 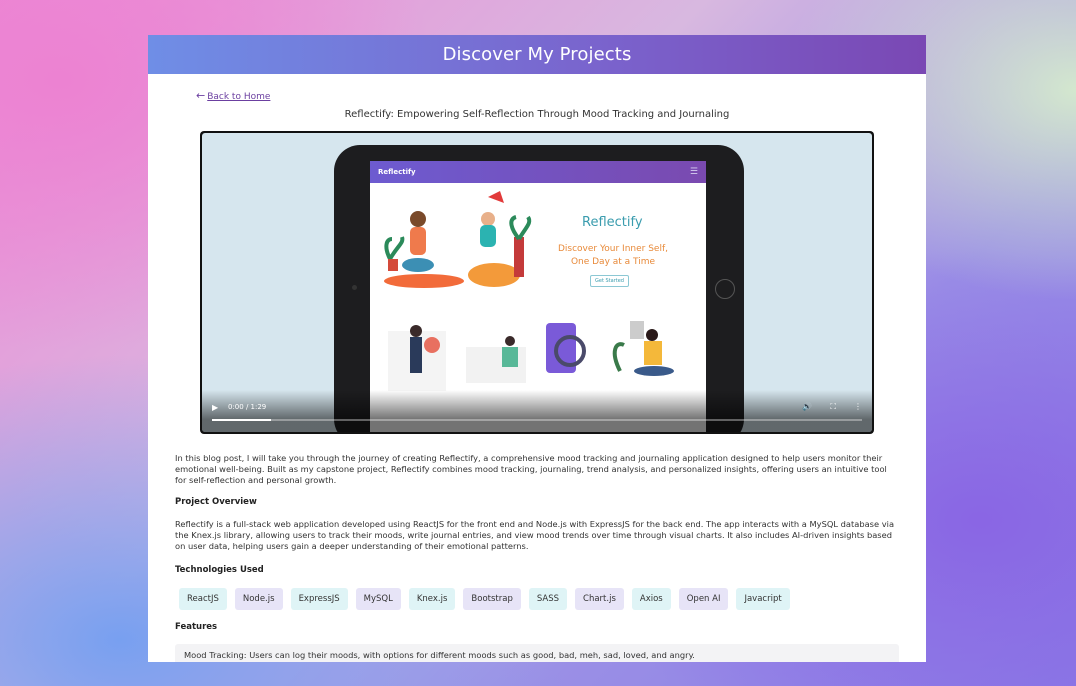 I want to click on tech-tag: Knex.js, so click(x=432, y=599).